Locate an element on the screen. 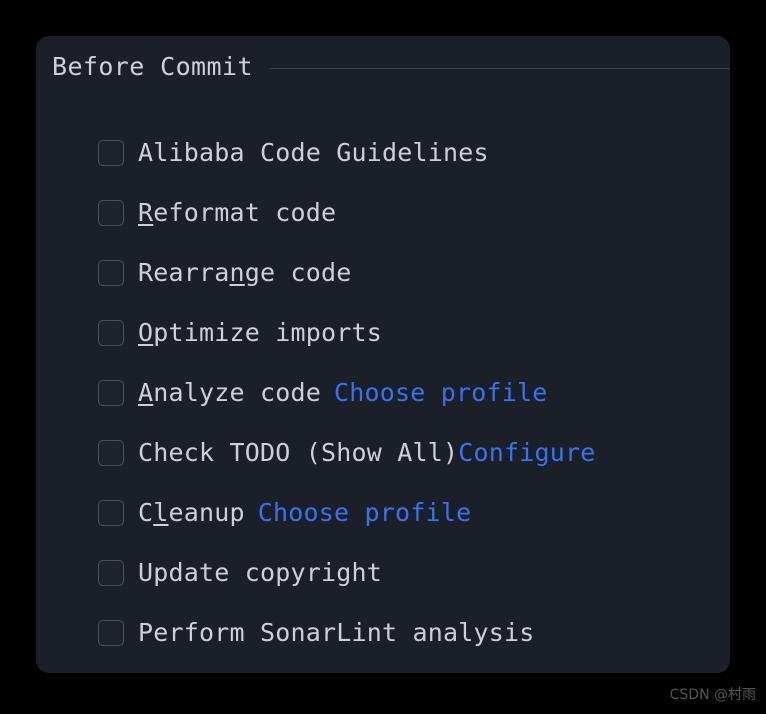 Image resolution: width=766 pixels, height=714 pixels. checkbox-analyze-code is located at coordinates (111, 393).